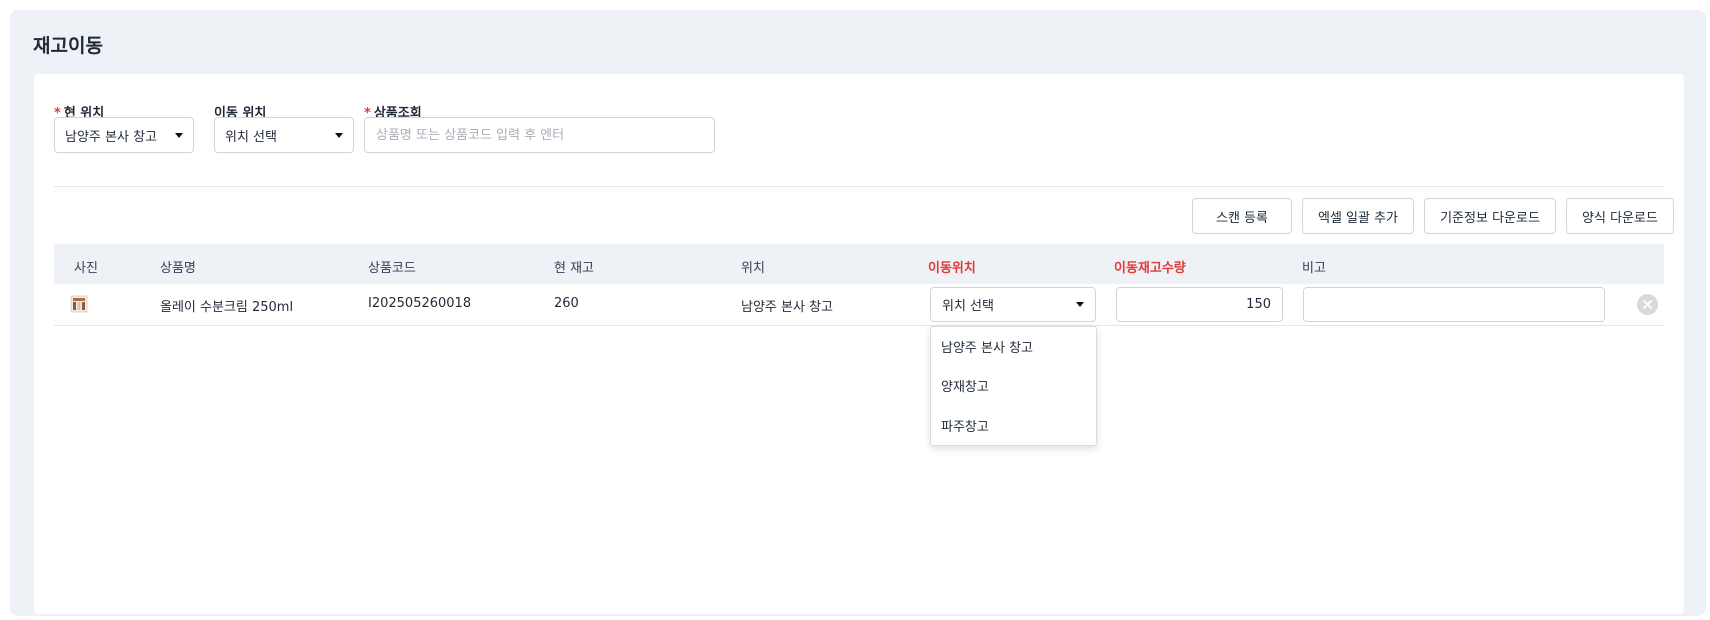  What do you see at coordinates (965, 385) in the screenshot?
I see `dropdown-option: 양재창고` at bounding box center [965, 385].